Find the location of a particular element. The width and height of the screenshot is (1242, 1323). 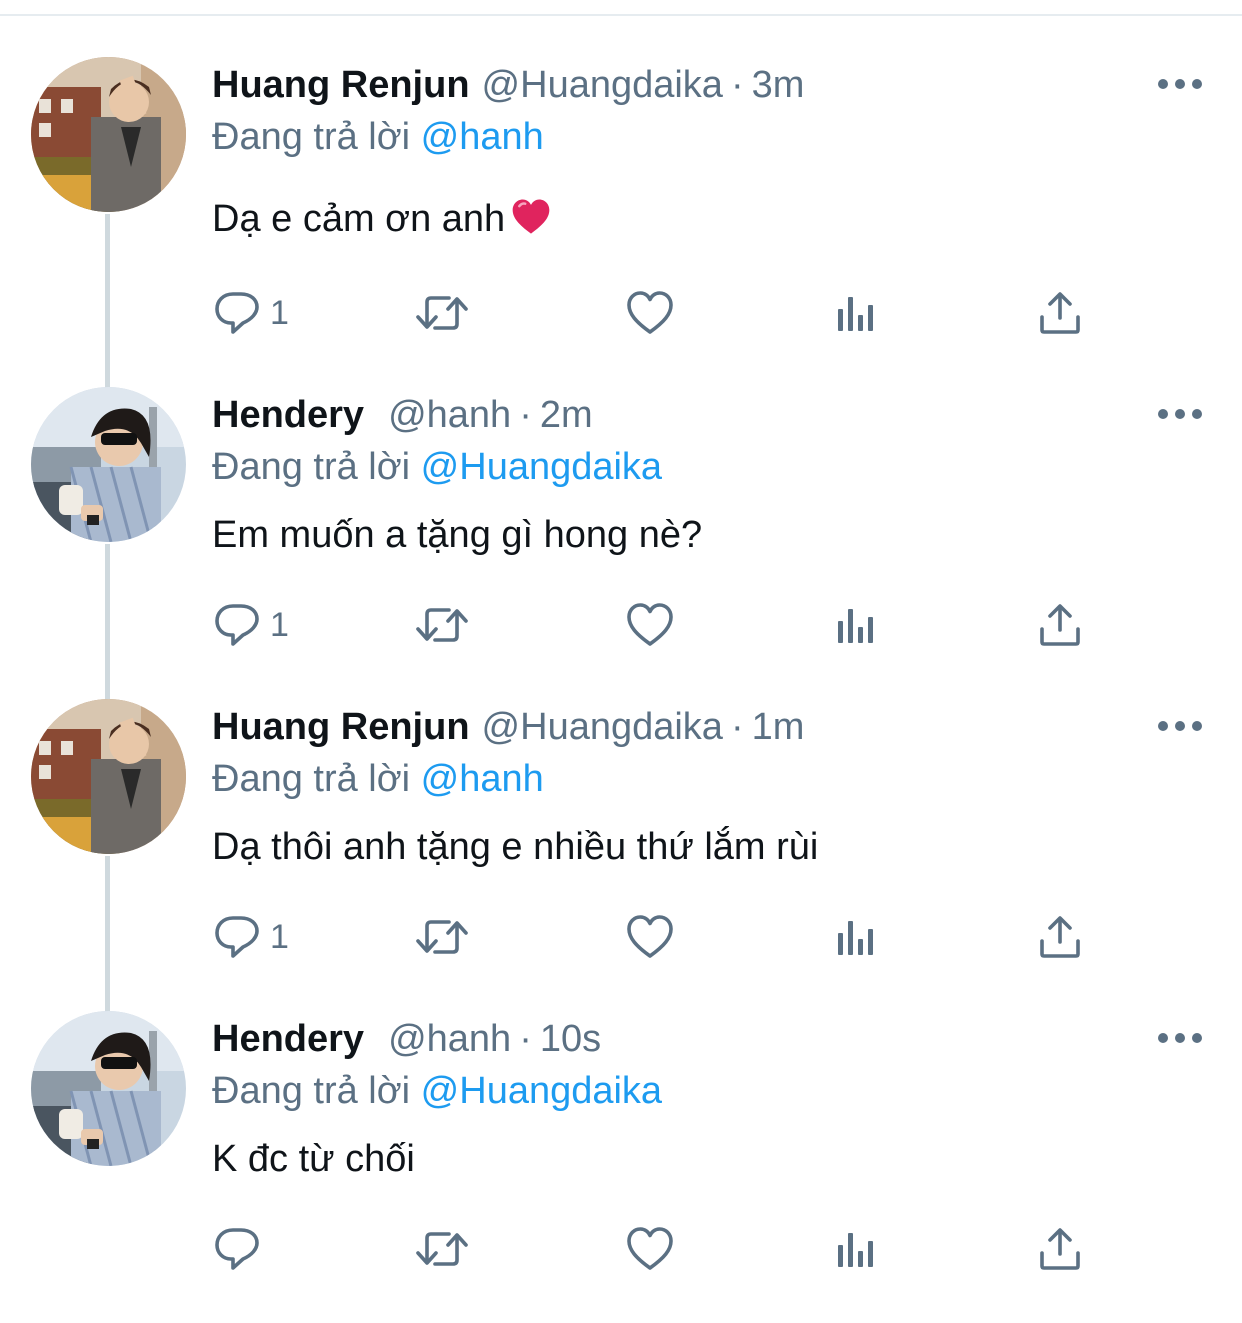

tweet-text: K đc từ chối is located at coordinates (313, 1159).